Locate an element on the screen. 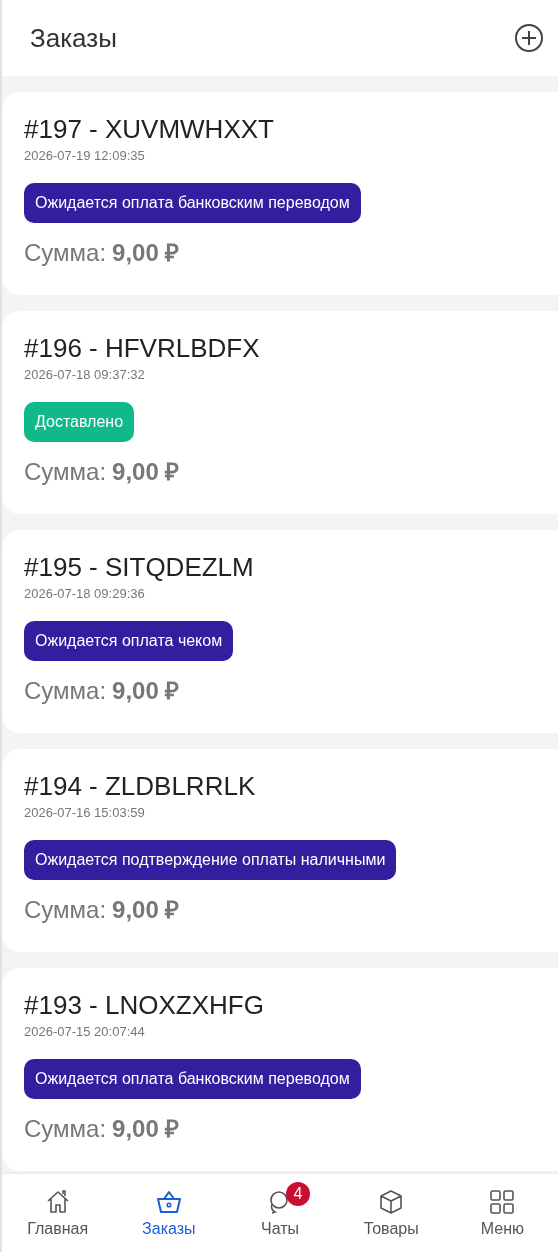 This screenshot has height=1252, width=558. nav-tab: Меню is located at coordinates (502, 1213).